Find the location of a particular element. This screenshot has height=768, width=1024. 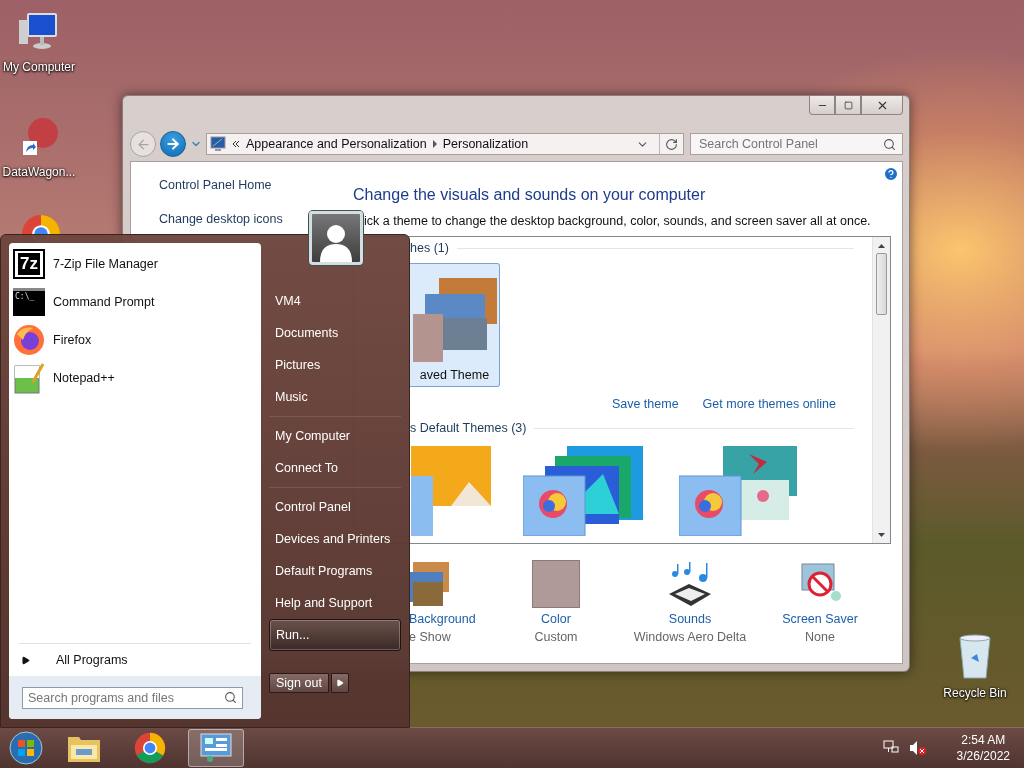

minimize-button is located at coordinates (822, 105).